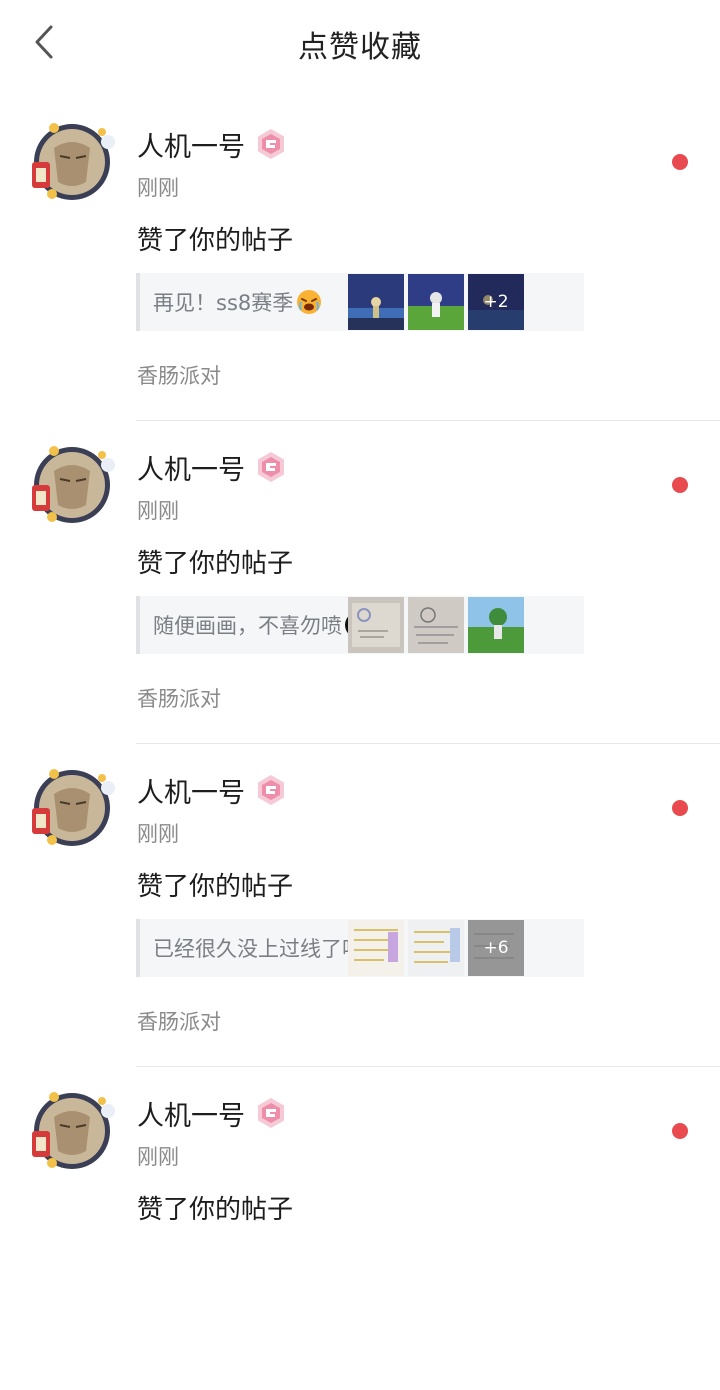  I want to click on post-thumbnails: +6, so click(436, 948).